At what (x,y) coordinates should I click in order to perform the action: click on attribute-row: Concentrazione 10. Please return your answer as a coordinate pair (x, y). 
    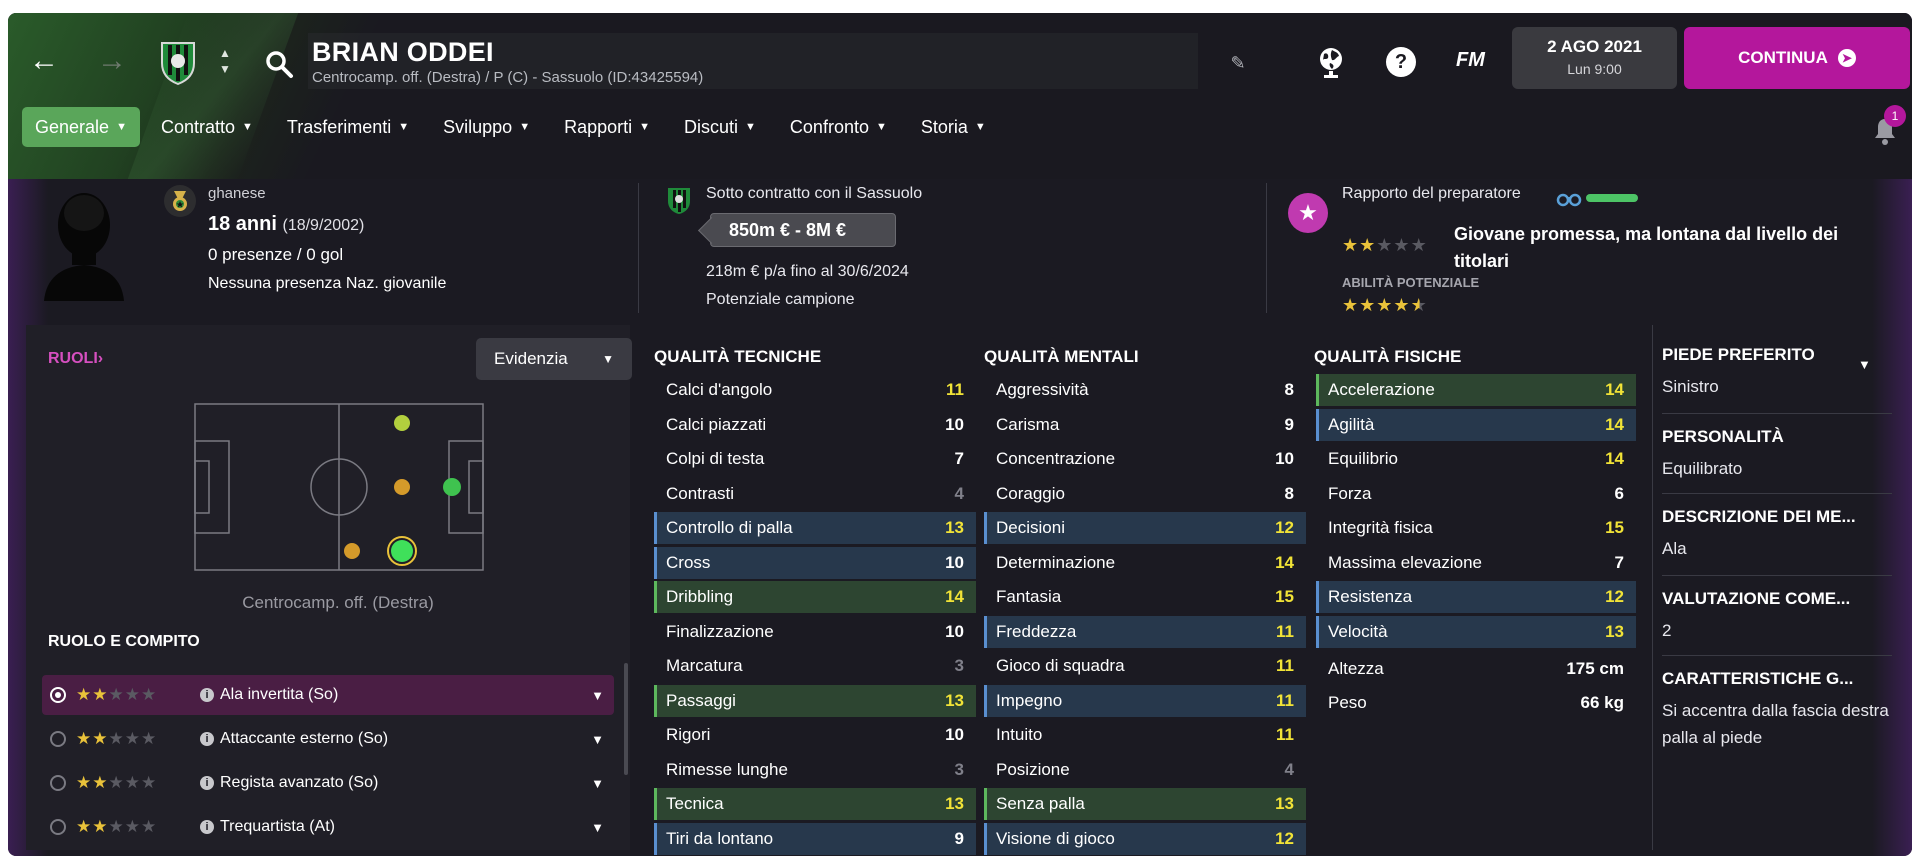
    Looking at the image, I should click on (1145, 459).